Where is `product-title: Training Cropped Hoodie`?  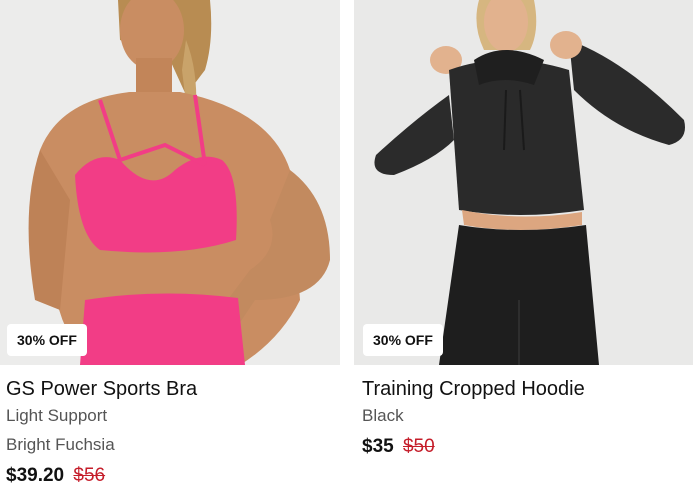
product-title: Training Cropped Hoodie is located at coordinates (473, 389).